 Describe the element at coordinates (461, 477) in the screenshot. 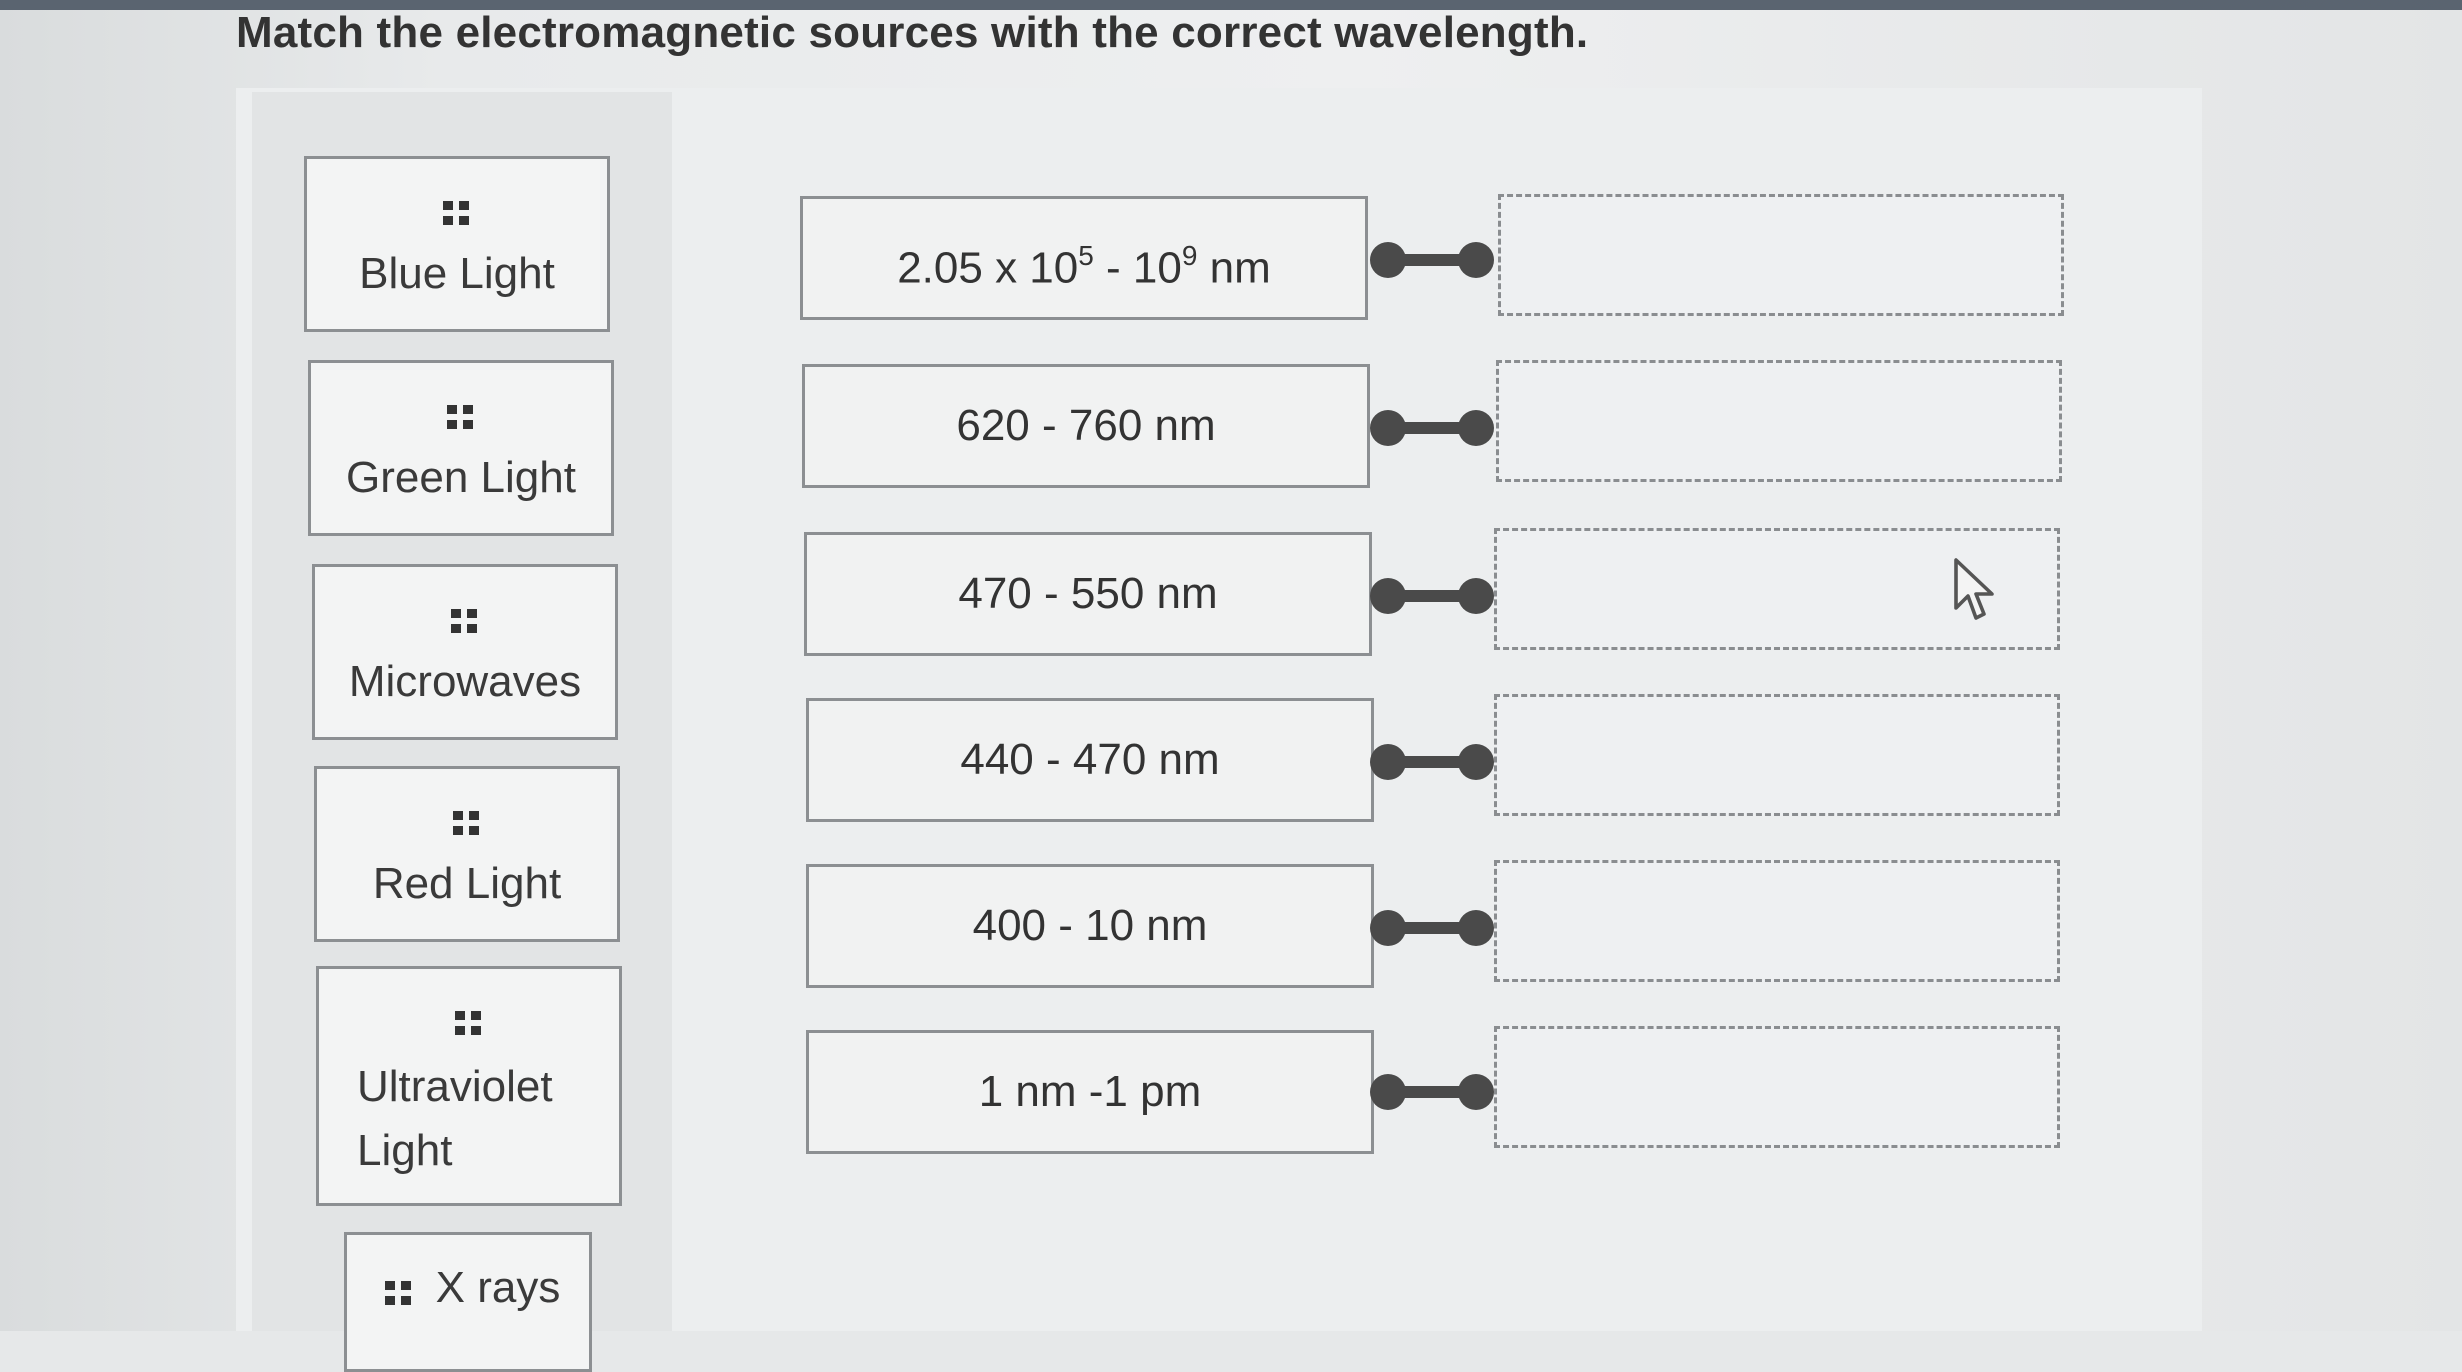

I see `source-card-label: Green Light` at that location.